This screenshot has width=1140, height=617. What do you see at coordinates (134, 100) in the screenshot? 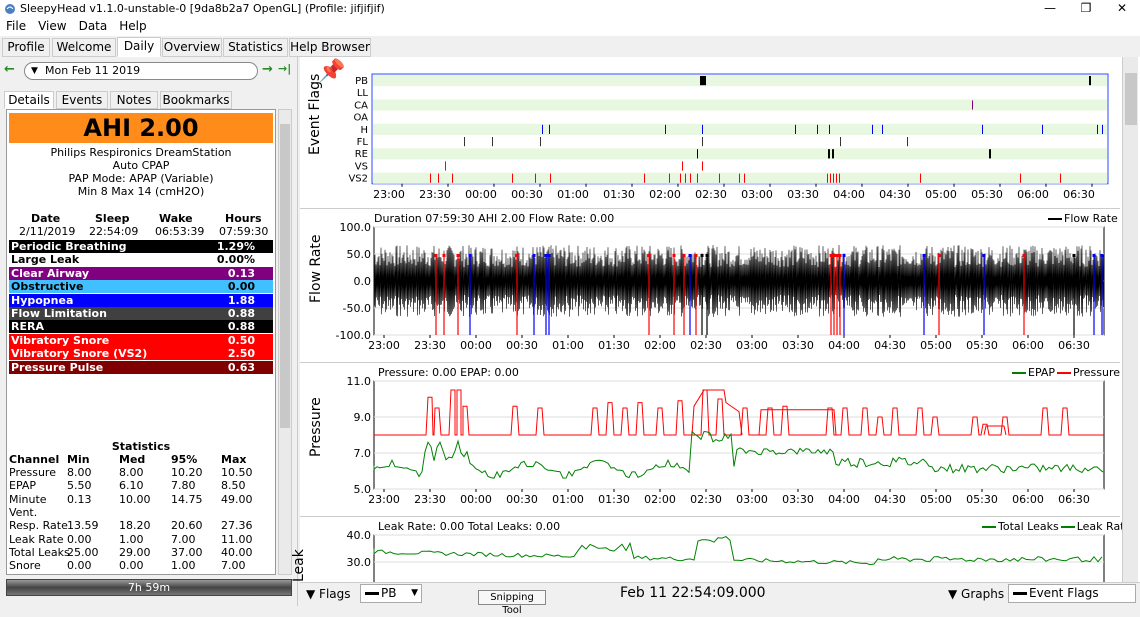
I see `tab-notes: Notes` at bounding box center [134, 100].